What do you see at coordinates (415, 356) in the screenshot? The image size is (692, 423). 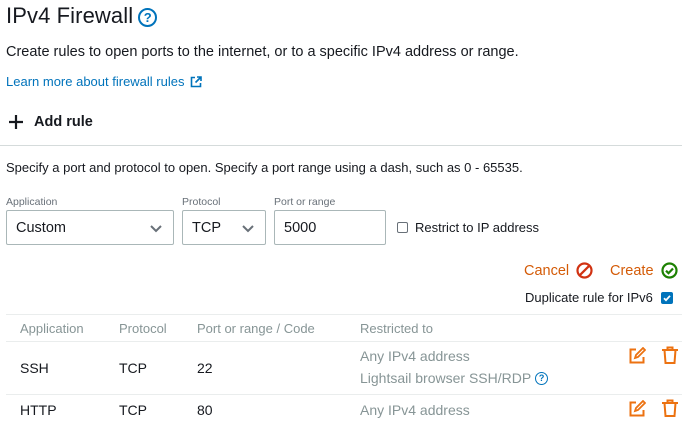 I see `row-ssh-restricted: Any IPv4 address` at bounding box center [415, 356].